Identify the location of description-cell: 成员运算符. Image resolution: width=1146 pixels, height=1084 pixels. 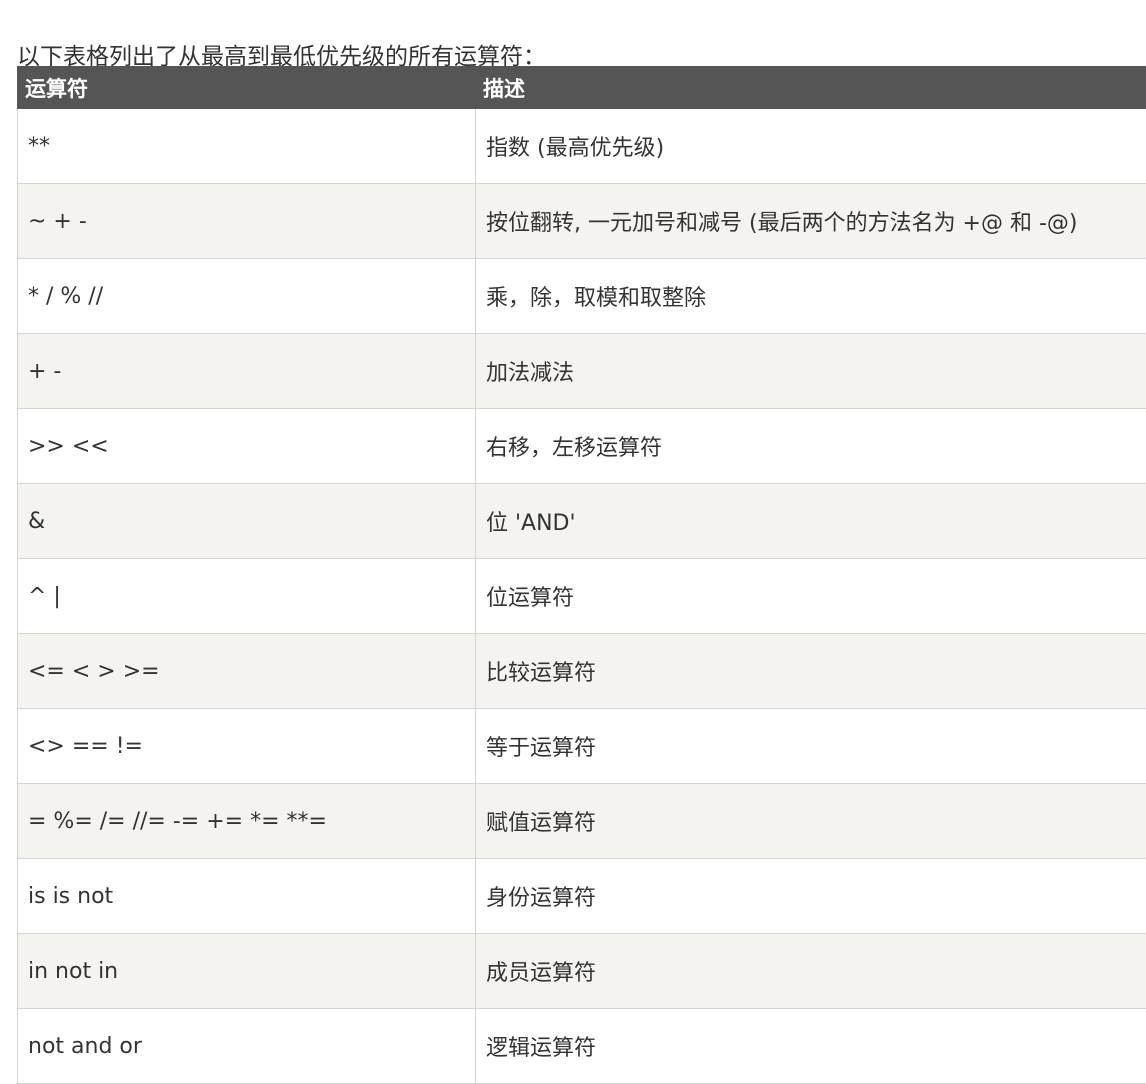
(811, 971).